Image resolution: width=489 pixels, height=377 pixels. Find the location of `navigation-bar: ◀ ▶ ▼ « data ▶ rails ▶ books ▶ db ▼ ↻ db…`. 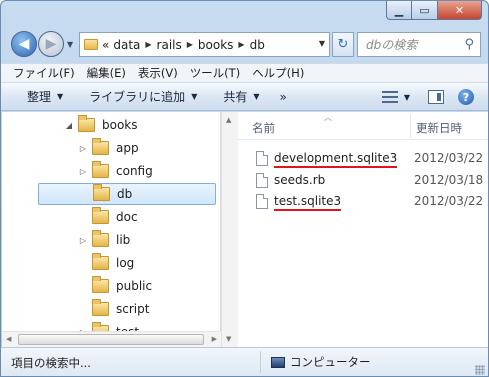

navigation-bar: ◀ ▶ ▼ « data ▶ rails ▶ books ▶ db ▼ ↻ db… is located at coordinates (244, 44).